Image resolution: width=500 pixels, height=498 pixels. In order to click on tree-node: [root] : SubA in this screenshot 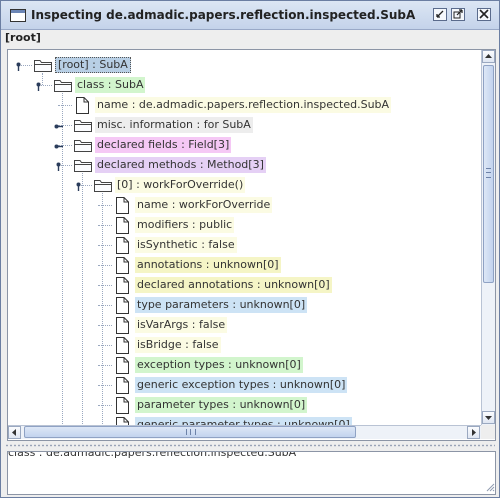, I will do `click(243, 65)`.